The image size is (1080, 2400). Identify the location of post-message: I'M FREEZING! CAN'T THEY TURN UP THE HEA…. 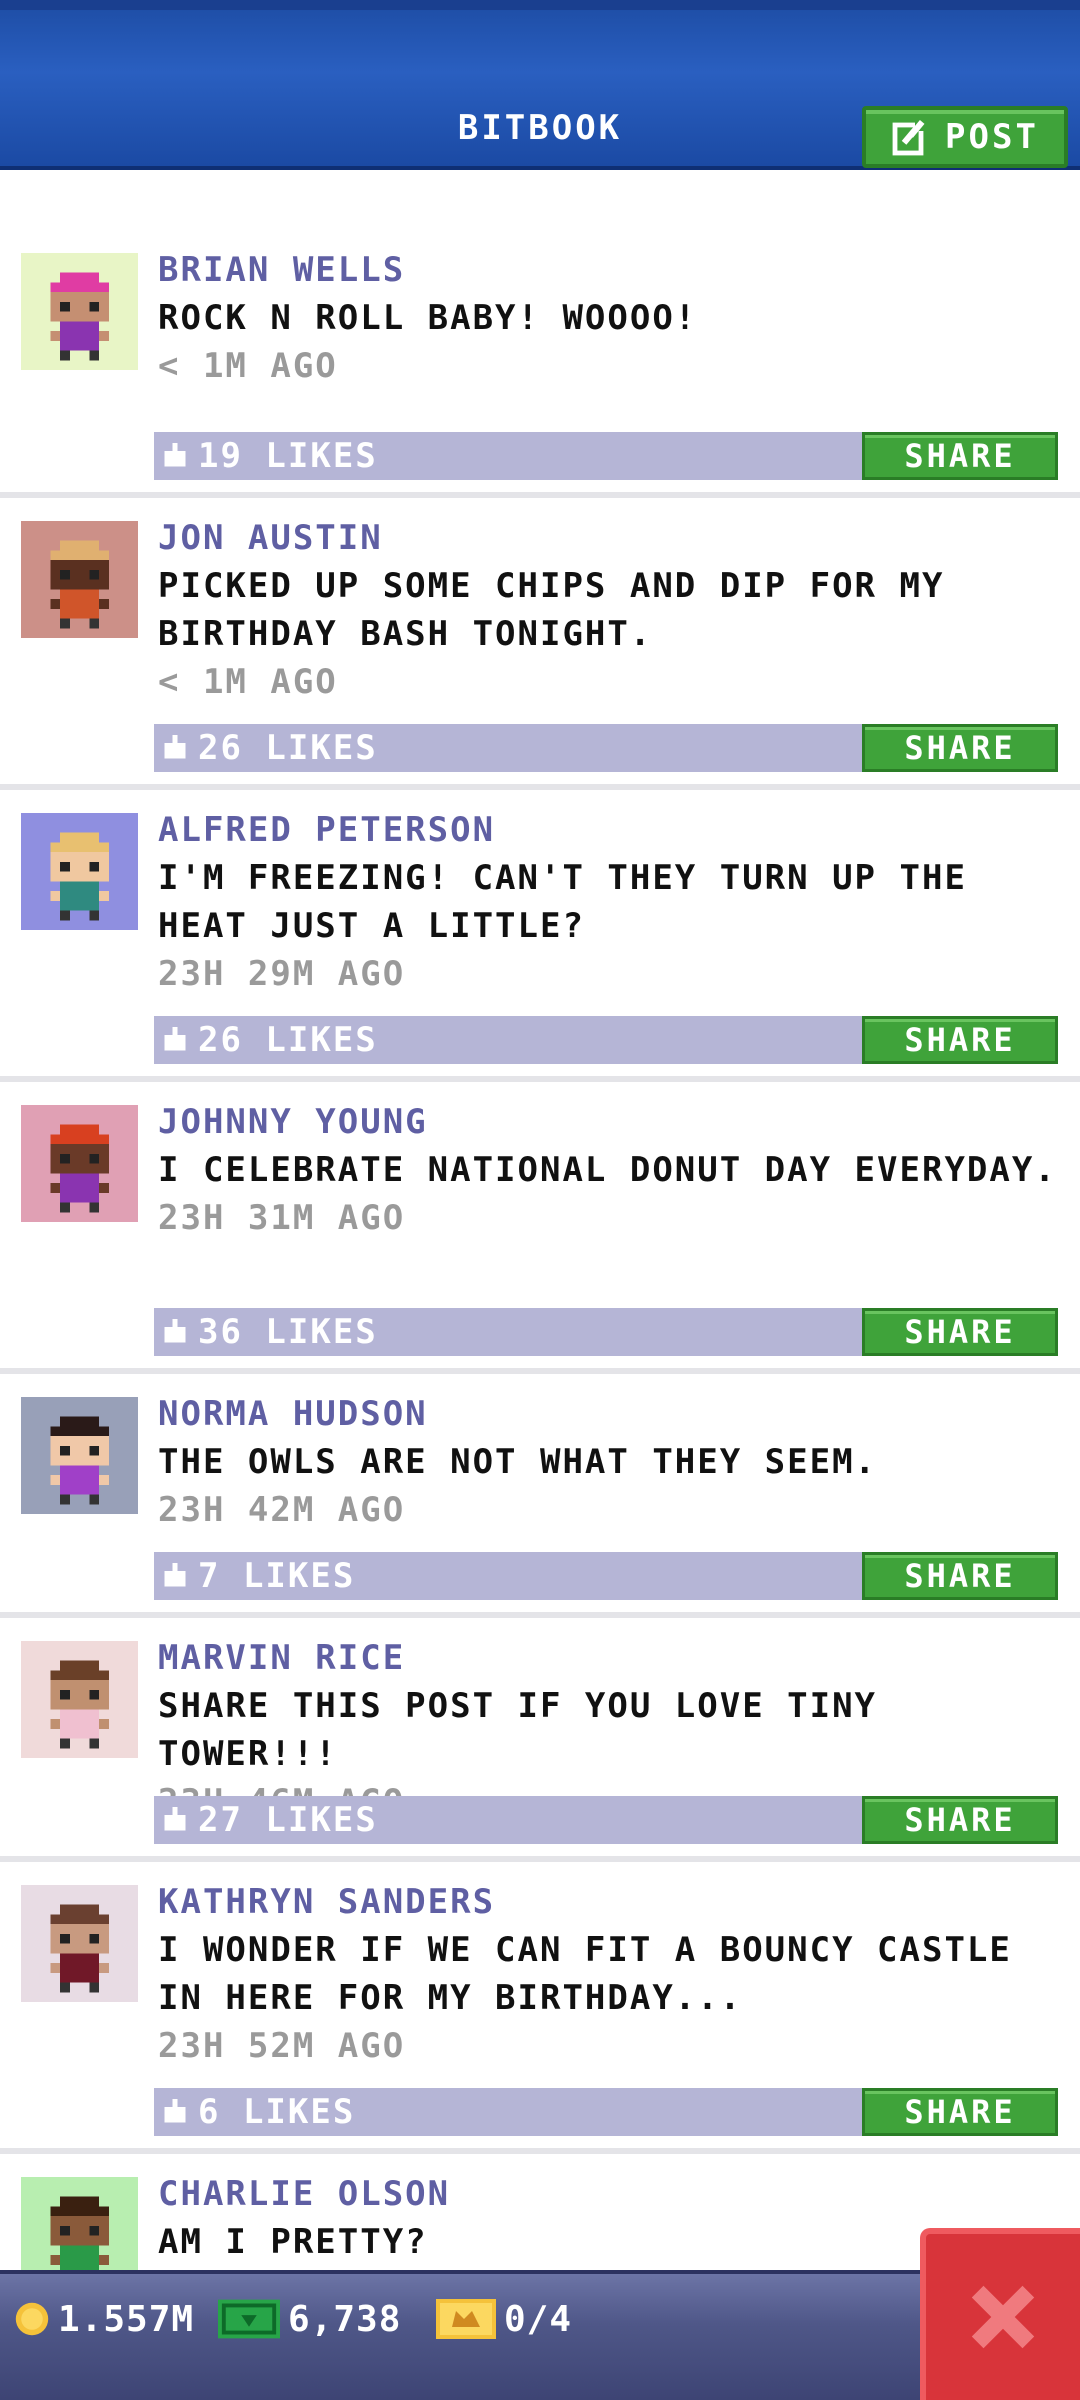
(562, 902).